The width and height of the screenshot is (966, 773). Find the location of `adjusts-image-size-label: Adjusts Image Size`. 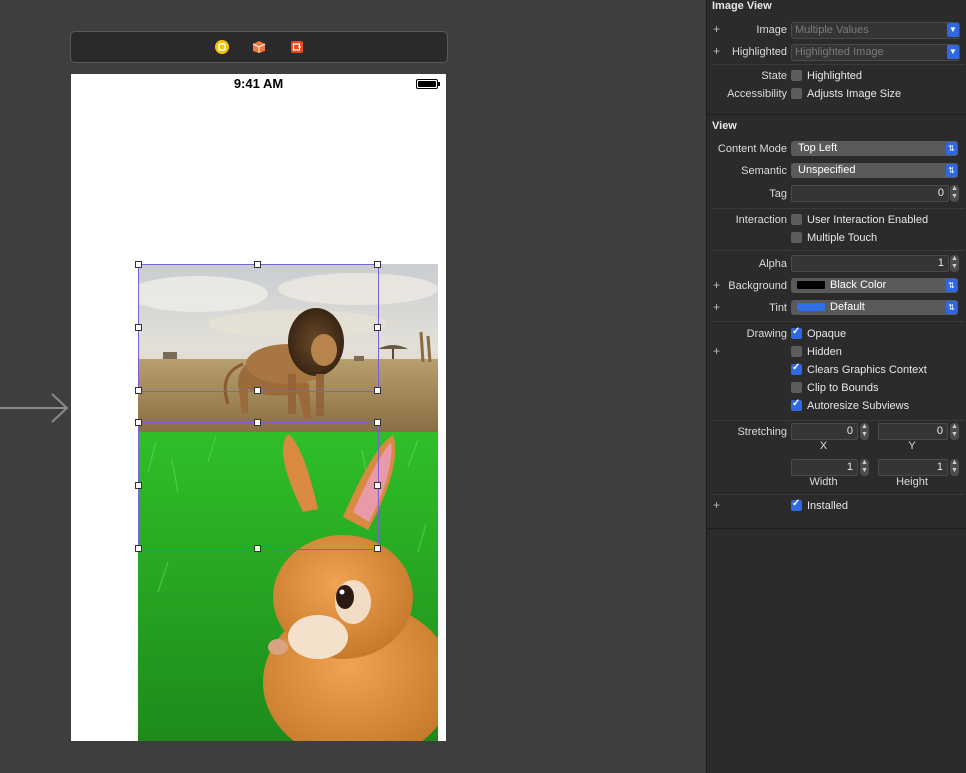

adjusts-image-size-label: Adjusts Image Size is located at coordinates (854, 94).